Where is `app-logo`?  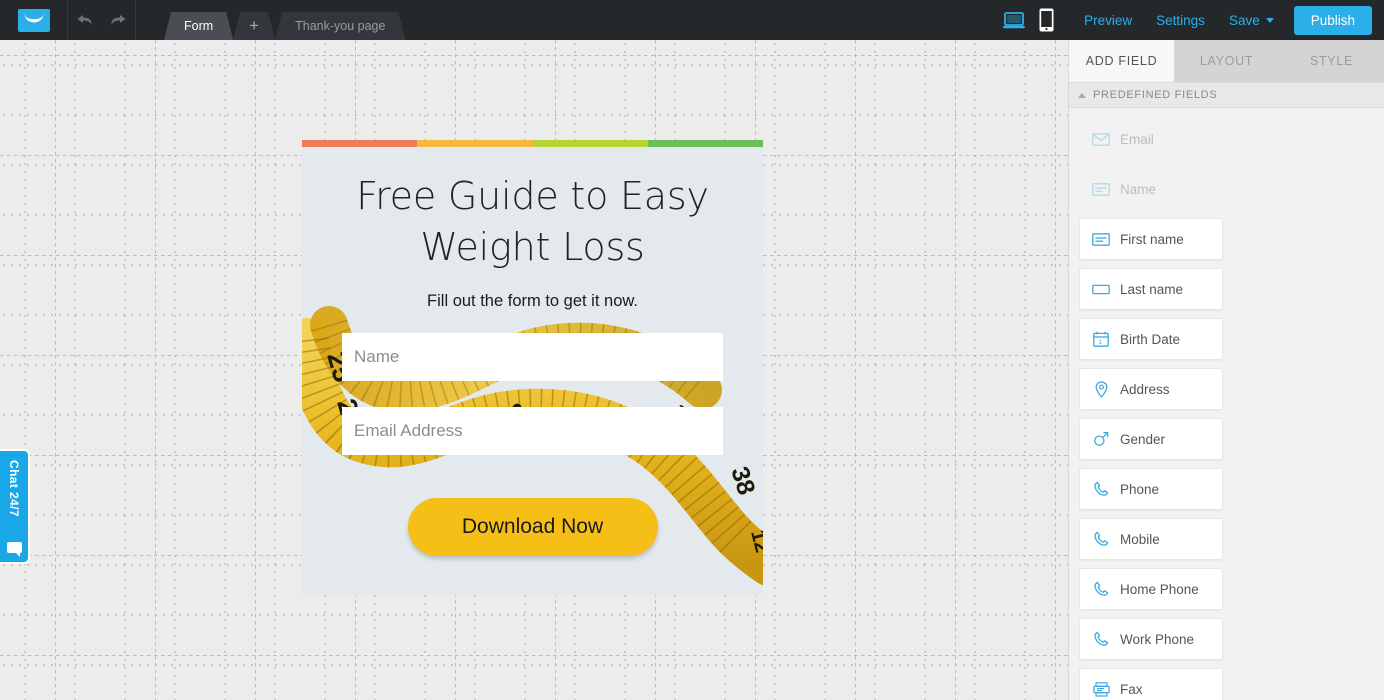
app-logo is located at coordinates (34, 20).